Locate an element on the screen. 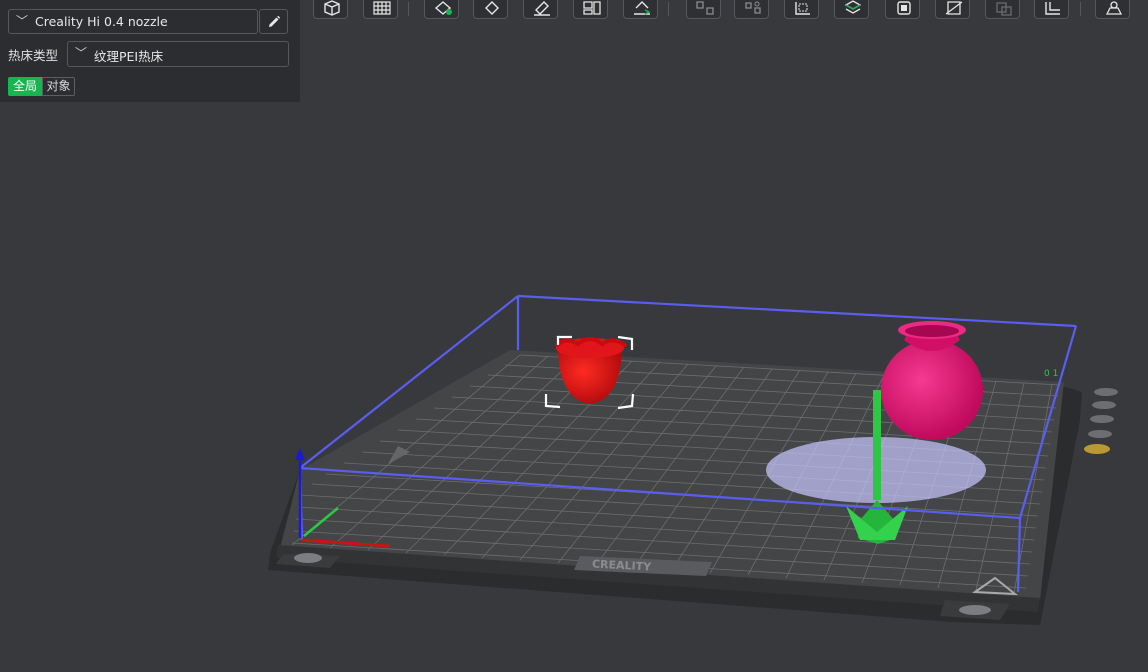  assembly-button is located at coordinates (1112, 9).